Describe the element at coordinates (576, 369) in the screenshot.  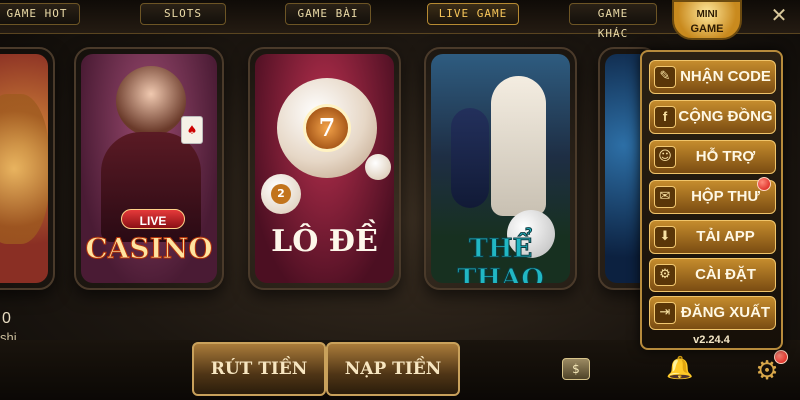
I see `cash-icon: $` at that location.